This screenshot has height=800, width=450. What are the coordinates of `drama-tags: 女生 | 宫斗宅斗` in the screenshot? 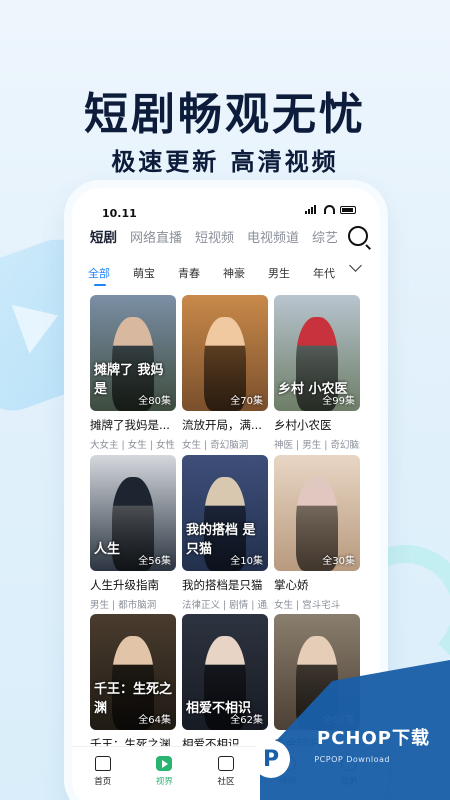 It's located at (307, 605).